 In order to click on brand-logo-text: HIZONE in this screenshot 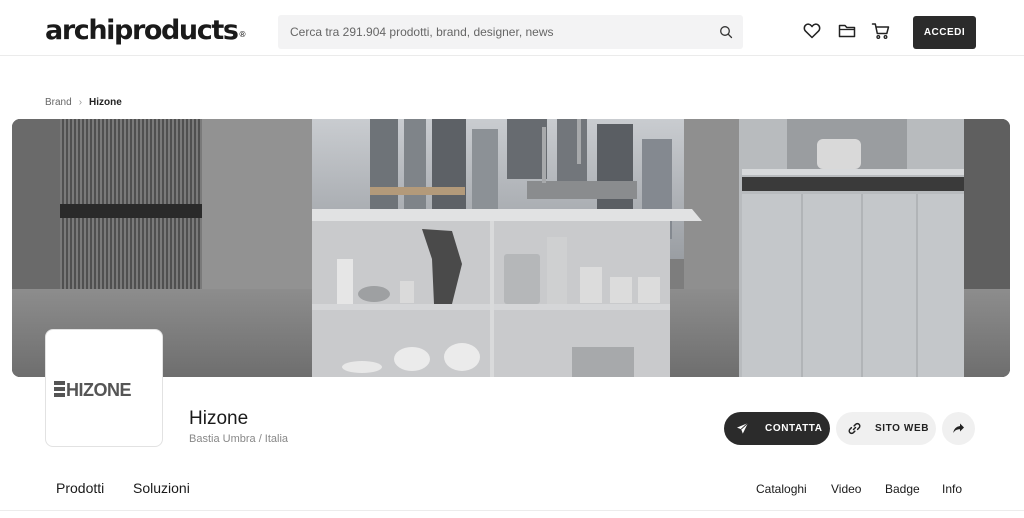, I will do `click(98, 389)`.